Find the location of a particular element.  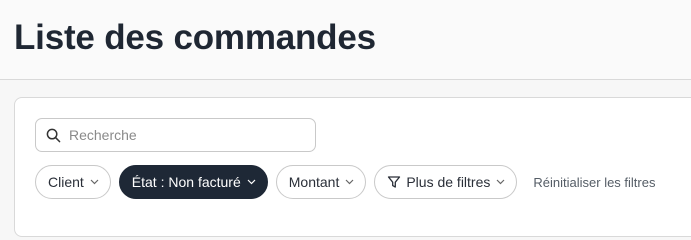

page-title: Liste des commandes is located at coordinates (195, 37).